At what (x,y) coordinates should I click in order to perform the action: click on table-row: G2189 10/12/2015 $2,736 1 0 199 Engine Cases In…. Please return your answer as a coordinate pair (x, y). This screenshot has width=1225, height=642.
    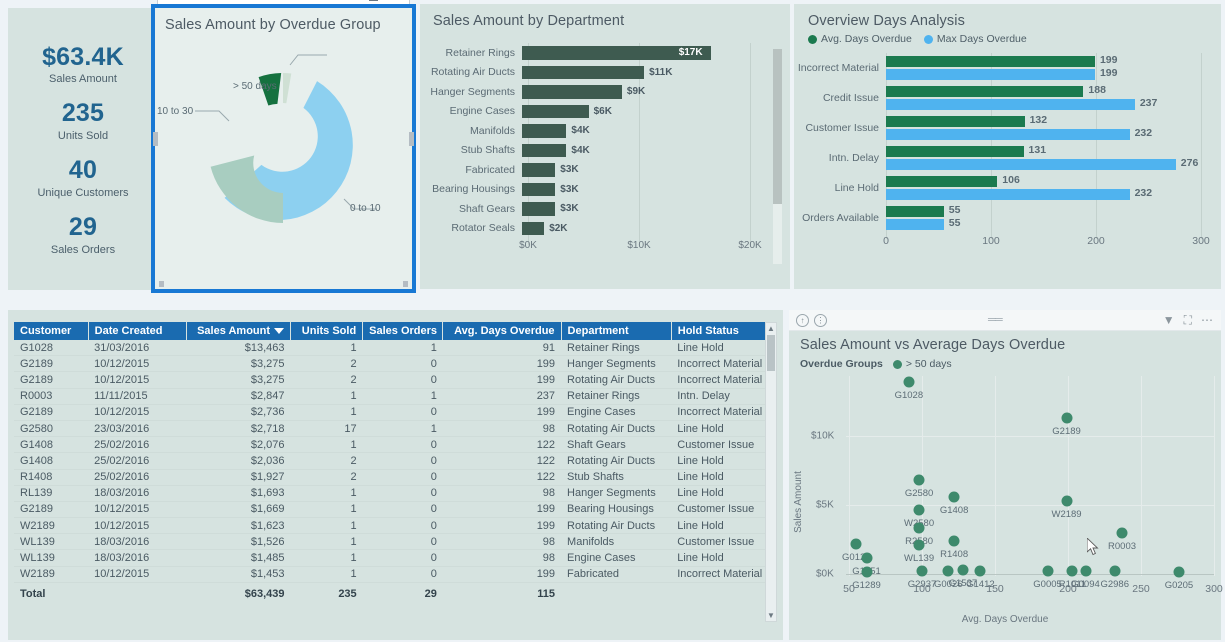
    Looking at the image, I should click on (393, 412).